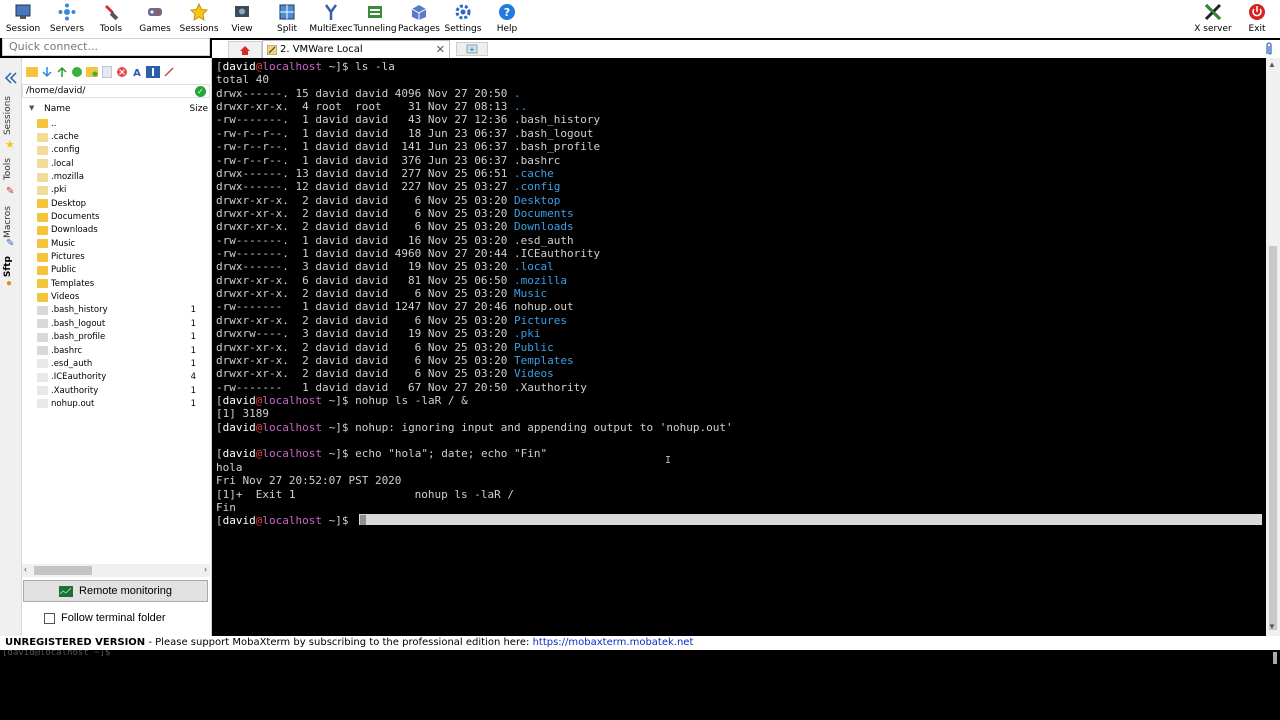 Image resolution: width=1280 pixels, height=720 pixels. I want to click on file-list-item: Templates, so click(116, 283).